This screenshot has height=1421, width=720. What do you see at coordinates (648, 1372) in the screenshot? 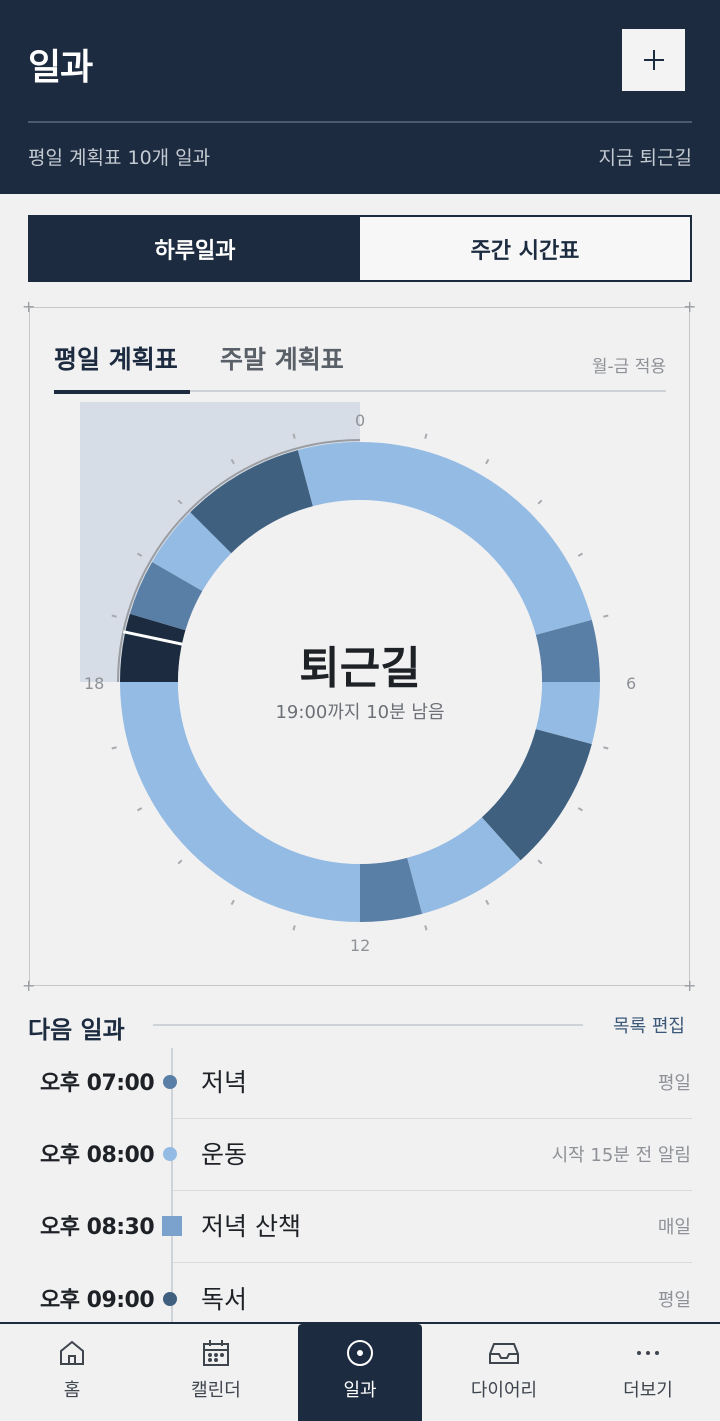
I see `nav-more: 더보기` at bounding box center [648, 1372].